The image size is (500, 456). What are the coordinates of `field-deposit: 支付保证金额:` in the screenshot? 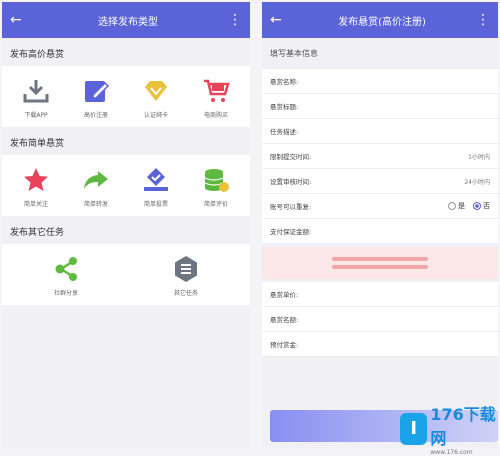 It's located at (380, 231).